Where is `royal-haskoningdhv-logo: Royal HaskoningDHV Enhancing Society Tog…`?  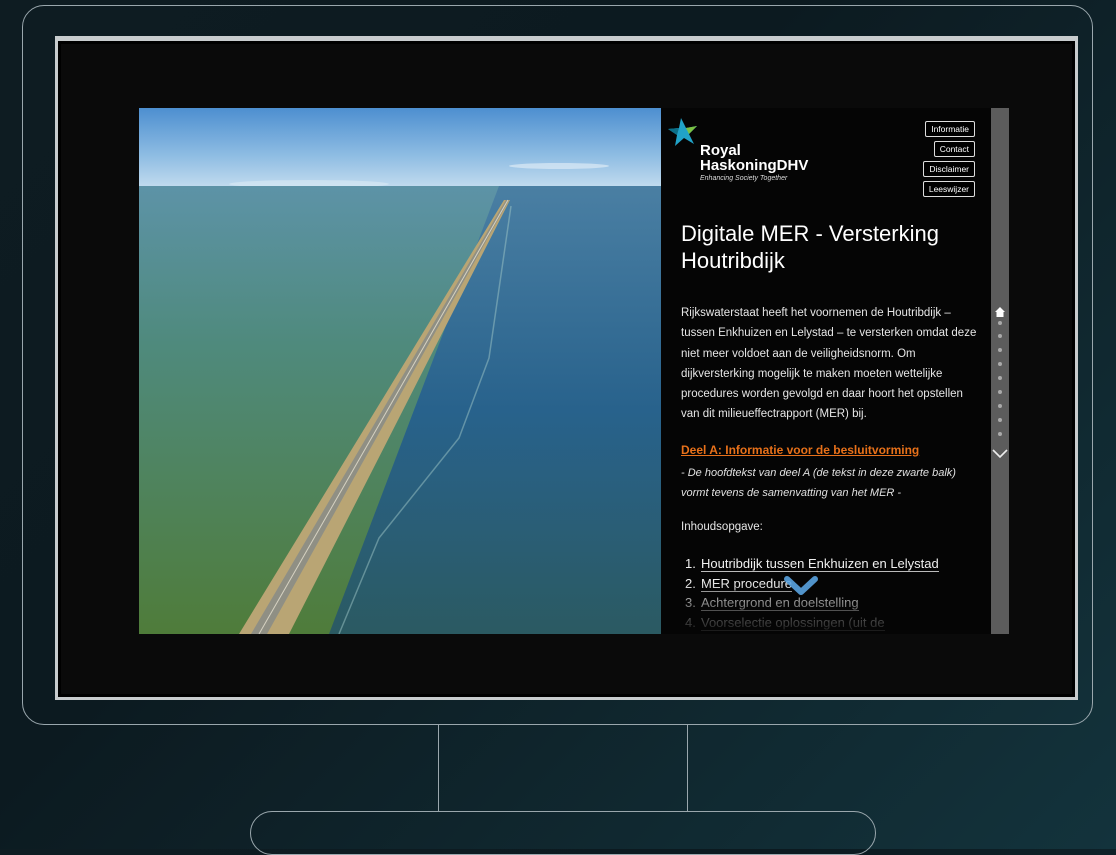 royal-haskoningdhv-logo: Royal HaskoningDHV Enhancing Society Tog… is located at coordinates (737, 149).